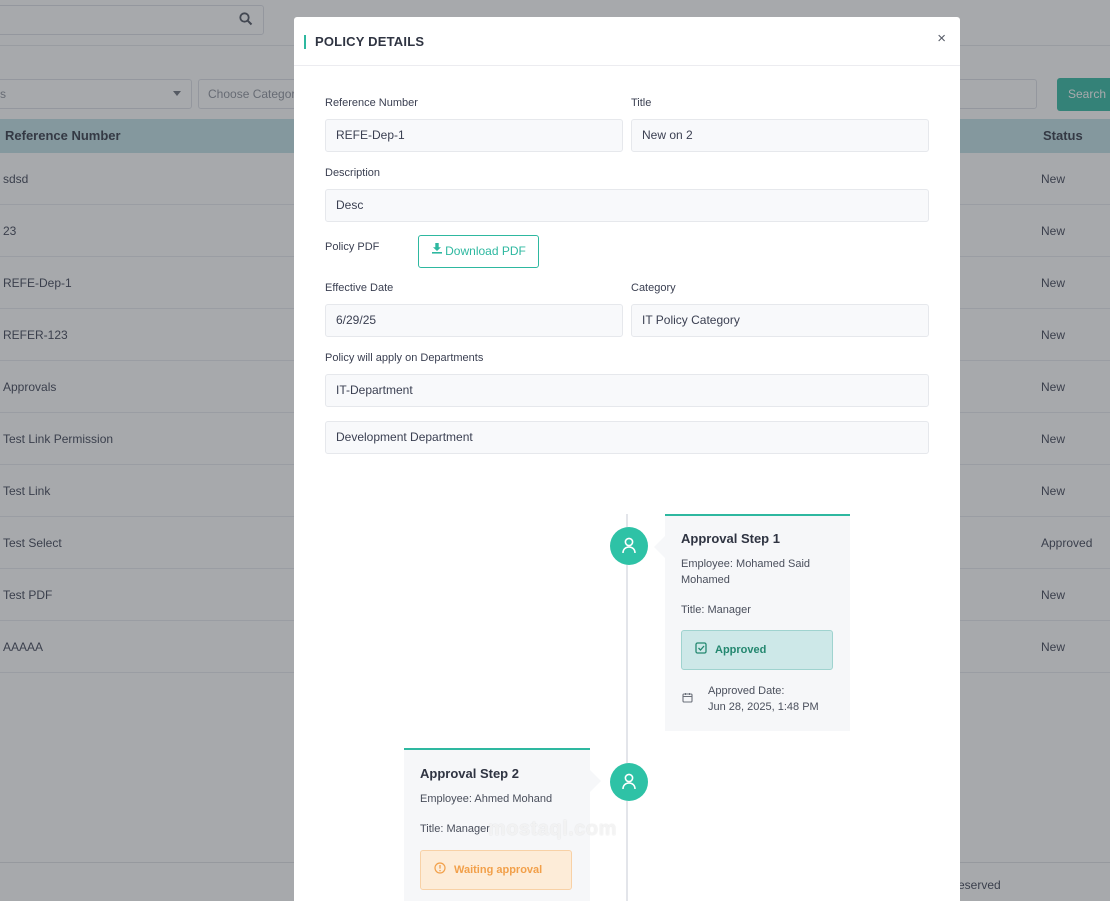 The height and width of the screenshot is (901, 1110). Describe the element at coordinates (370, 41) in the screenshot. I see `modal-title: POLICY DETAILS` at that location.